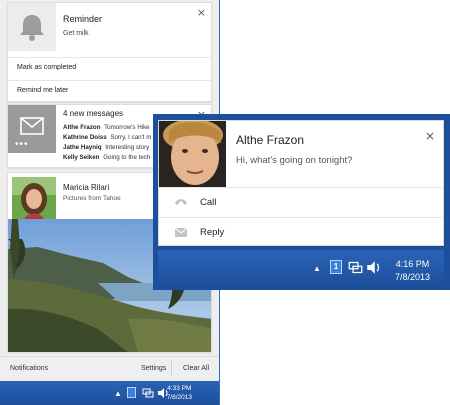  Describe the element at coordinates (270, 140) in the screenshot. I see `toast-sender-name: Althe Frazon` at that location.